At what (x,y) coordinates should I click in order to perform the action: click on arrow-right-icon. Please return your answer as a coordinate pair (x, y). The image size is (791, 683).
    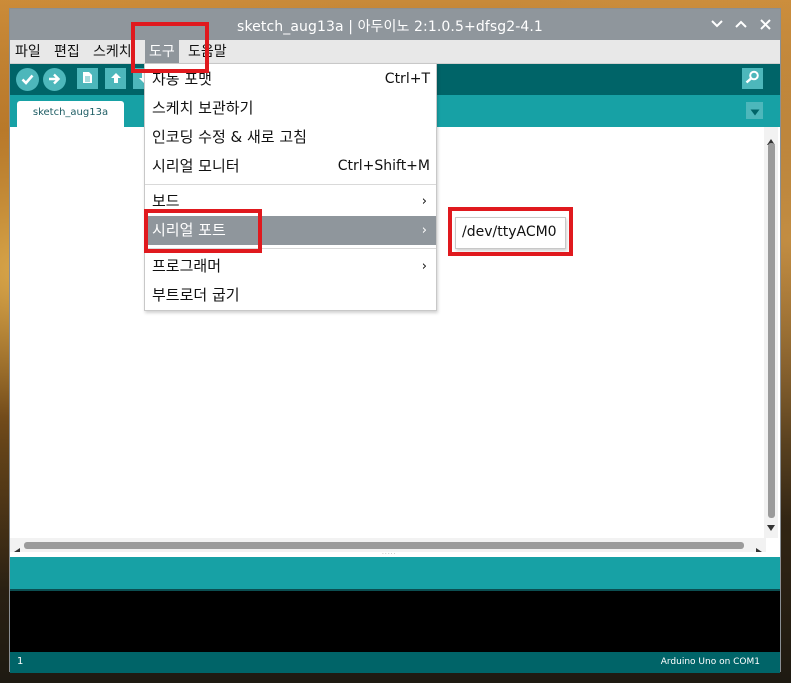
    Looking at the image, I should click on (54, 79).